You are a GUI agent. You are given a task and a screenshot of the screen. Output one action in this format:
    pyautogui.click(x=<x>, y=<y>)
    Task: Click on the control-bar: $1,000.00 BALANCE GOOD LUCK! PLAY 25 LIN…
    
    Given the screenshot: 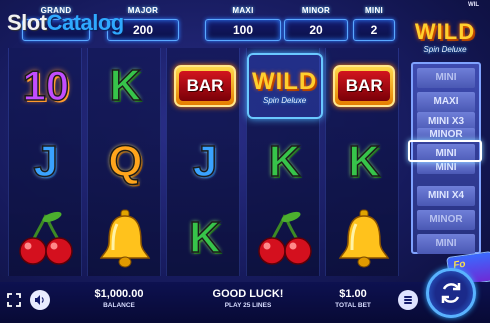 What is the action you would take?
    pyautogui.click(x=245, y=302)
    